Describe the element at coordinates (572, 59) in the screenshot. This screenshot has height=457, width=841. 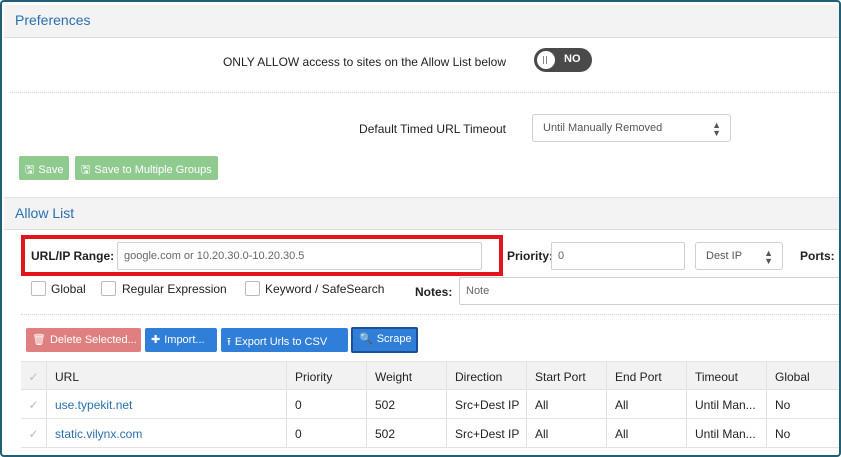
I see `toggle-state-text: NO` at that location.